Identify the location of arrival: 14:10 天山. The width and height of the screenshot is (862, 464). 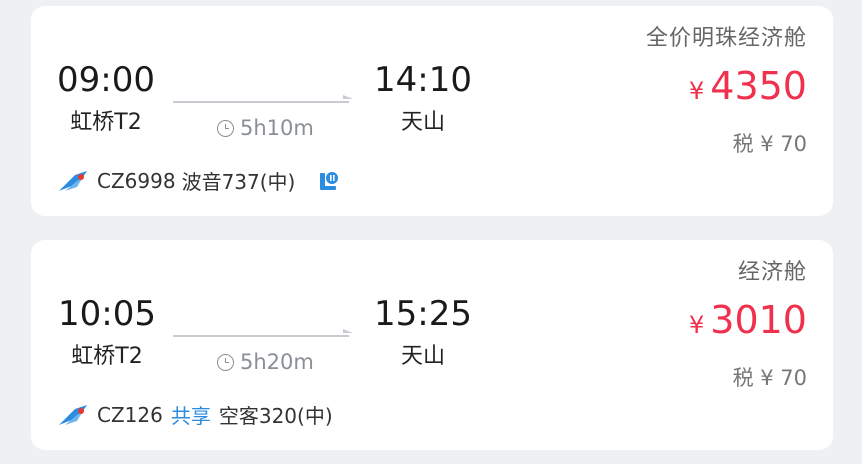
(423, 98).